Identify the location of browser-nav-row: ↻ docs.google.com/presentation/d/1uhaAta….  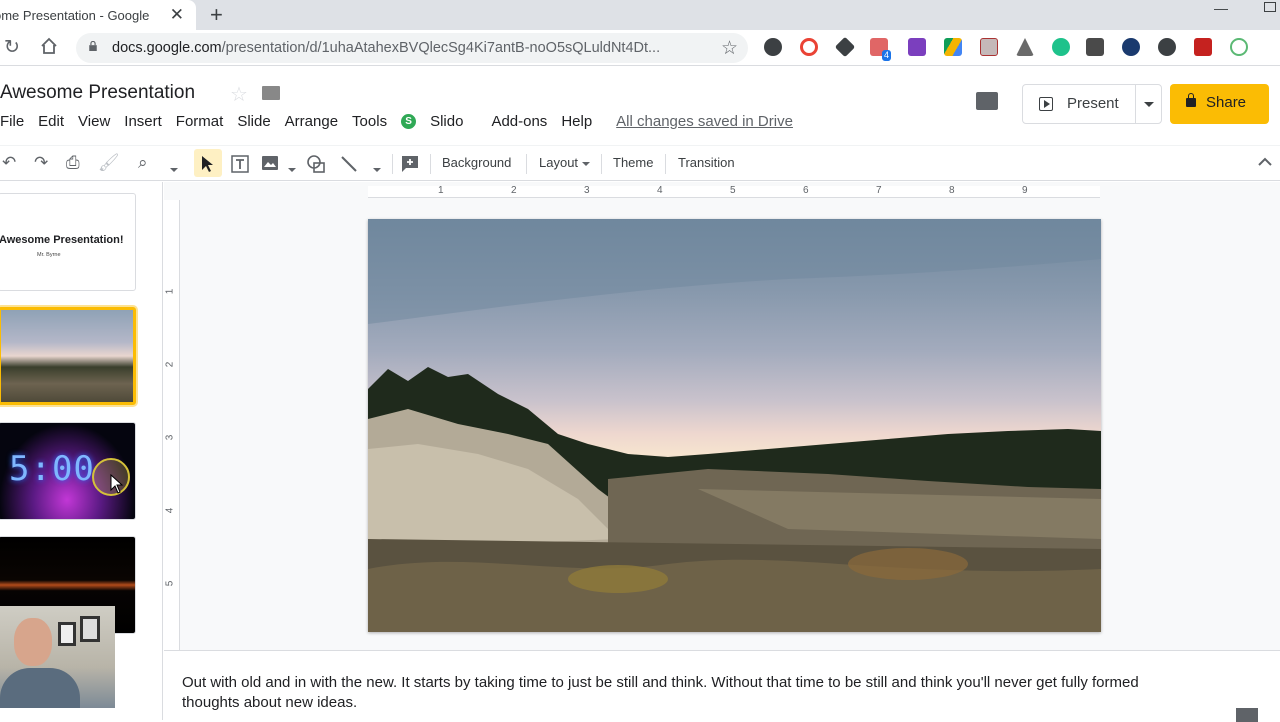
(640, 48).